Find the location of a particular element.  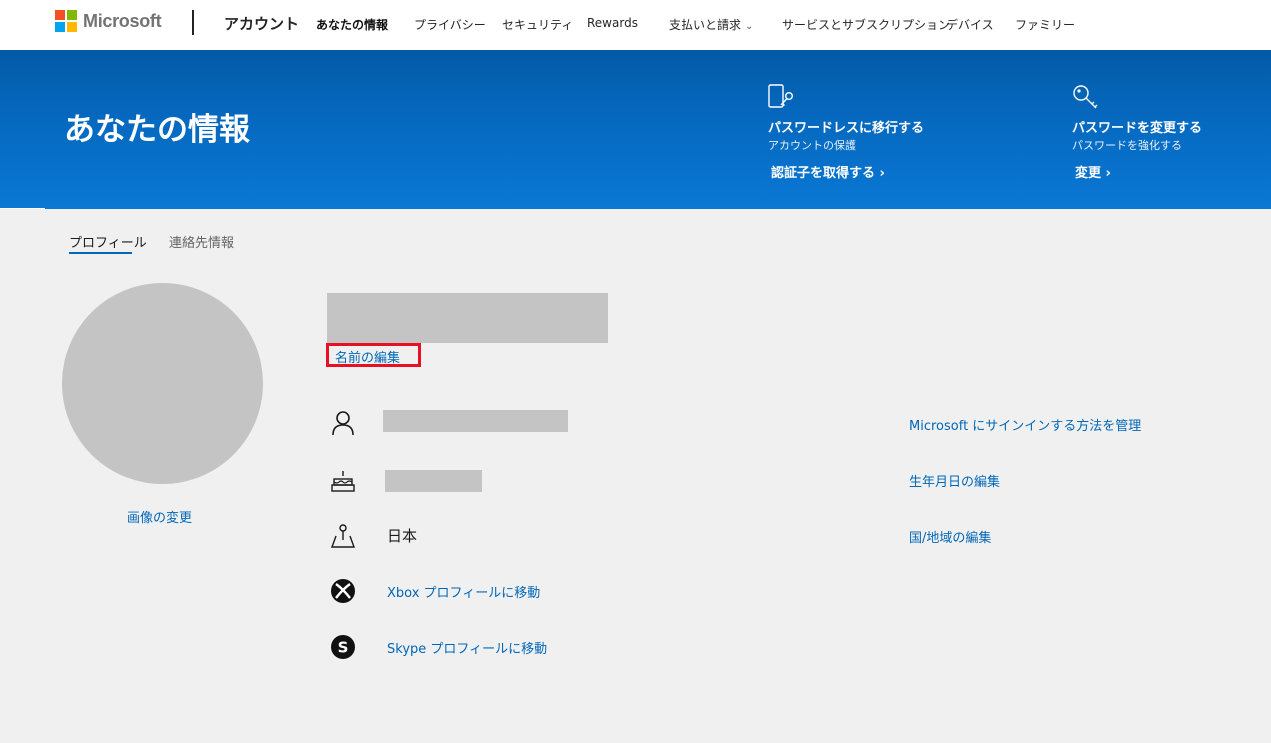

nav-item-privacy: プライバシー is located at coordinates (450, 24).